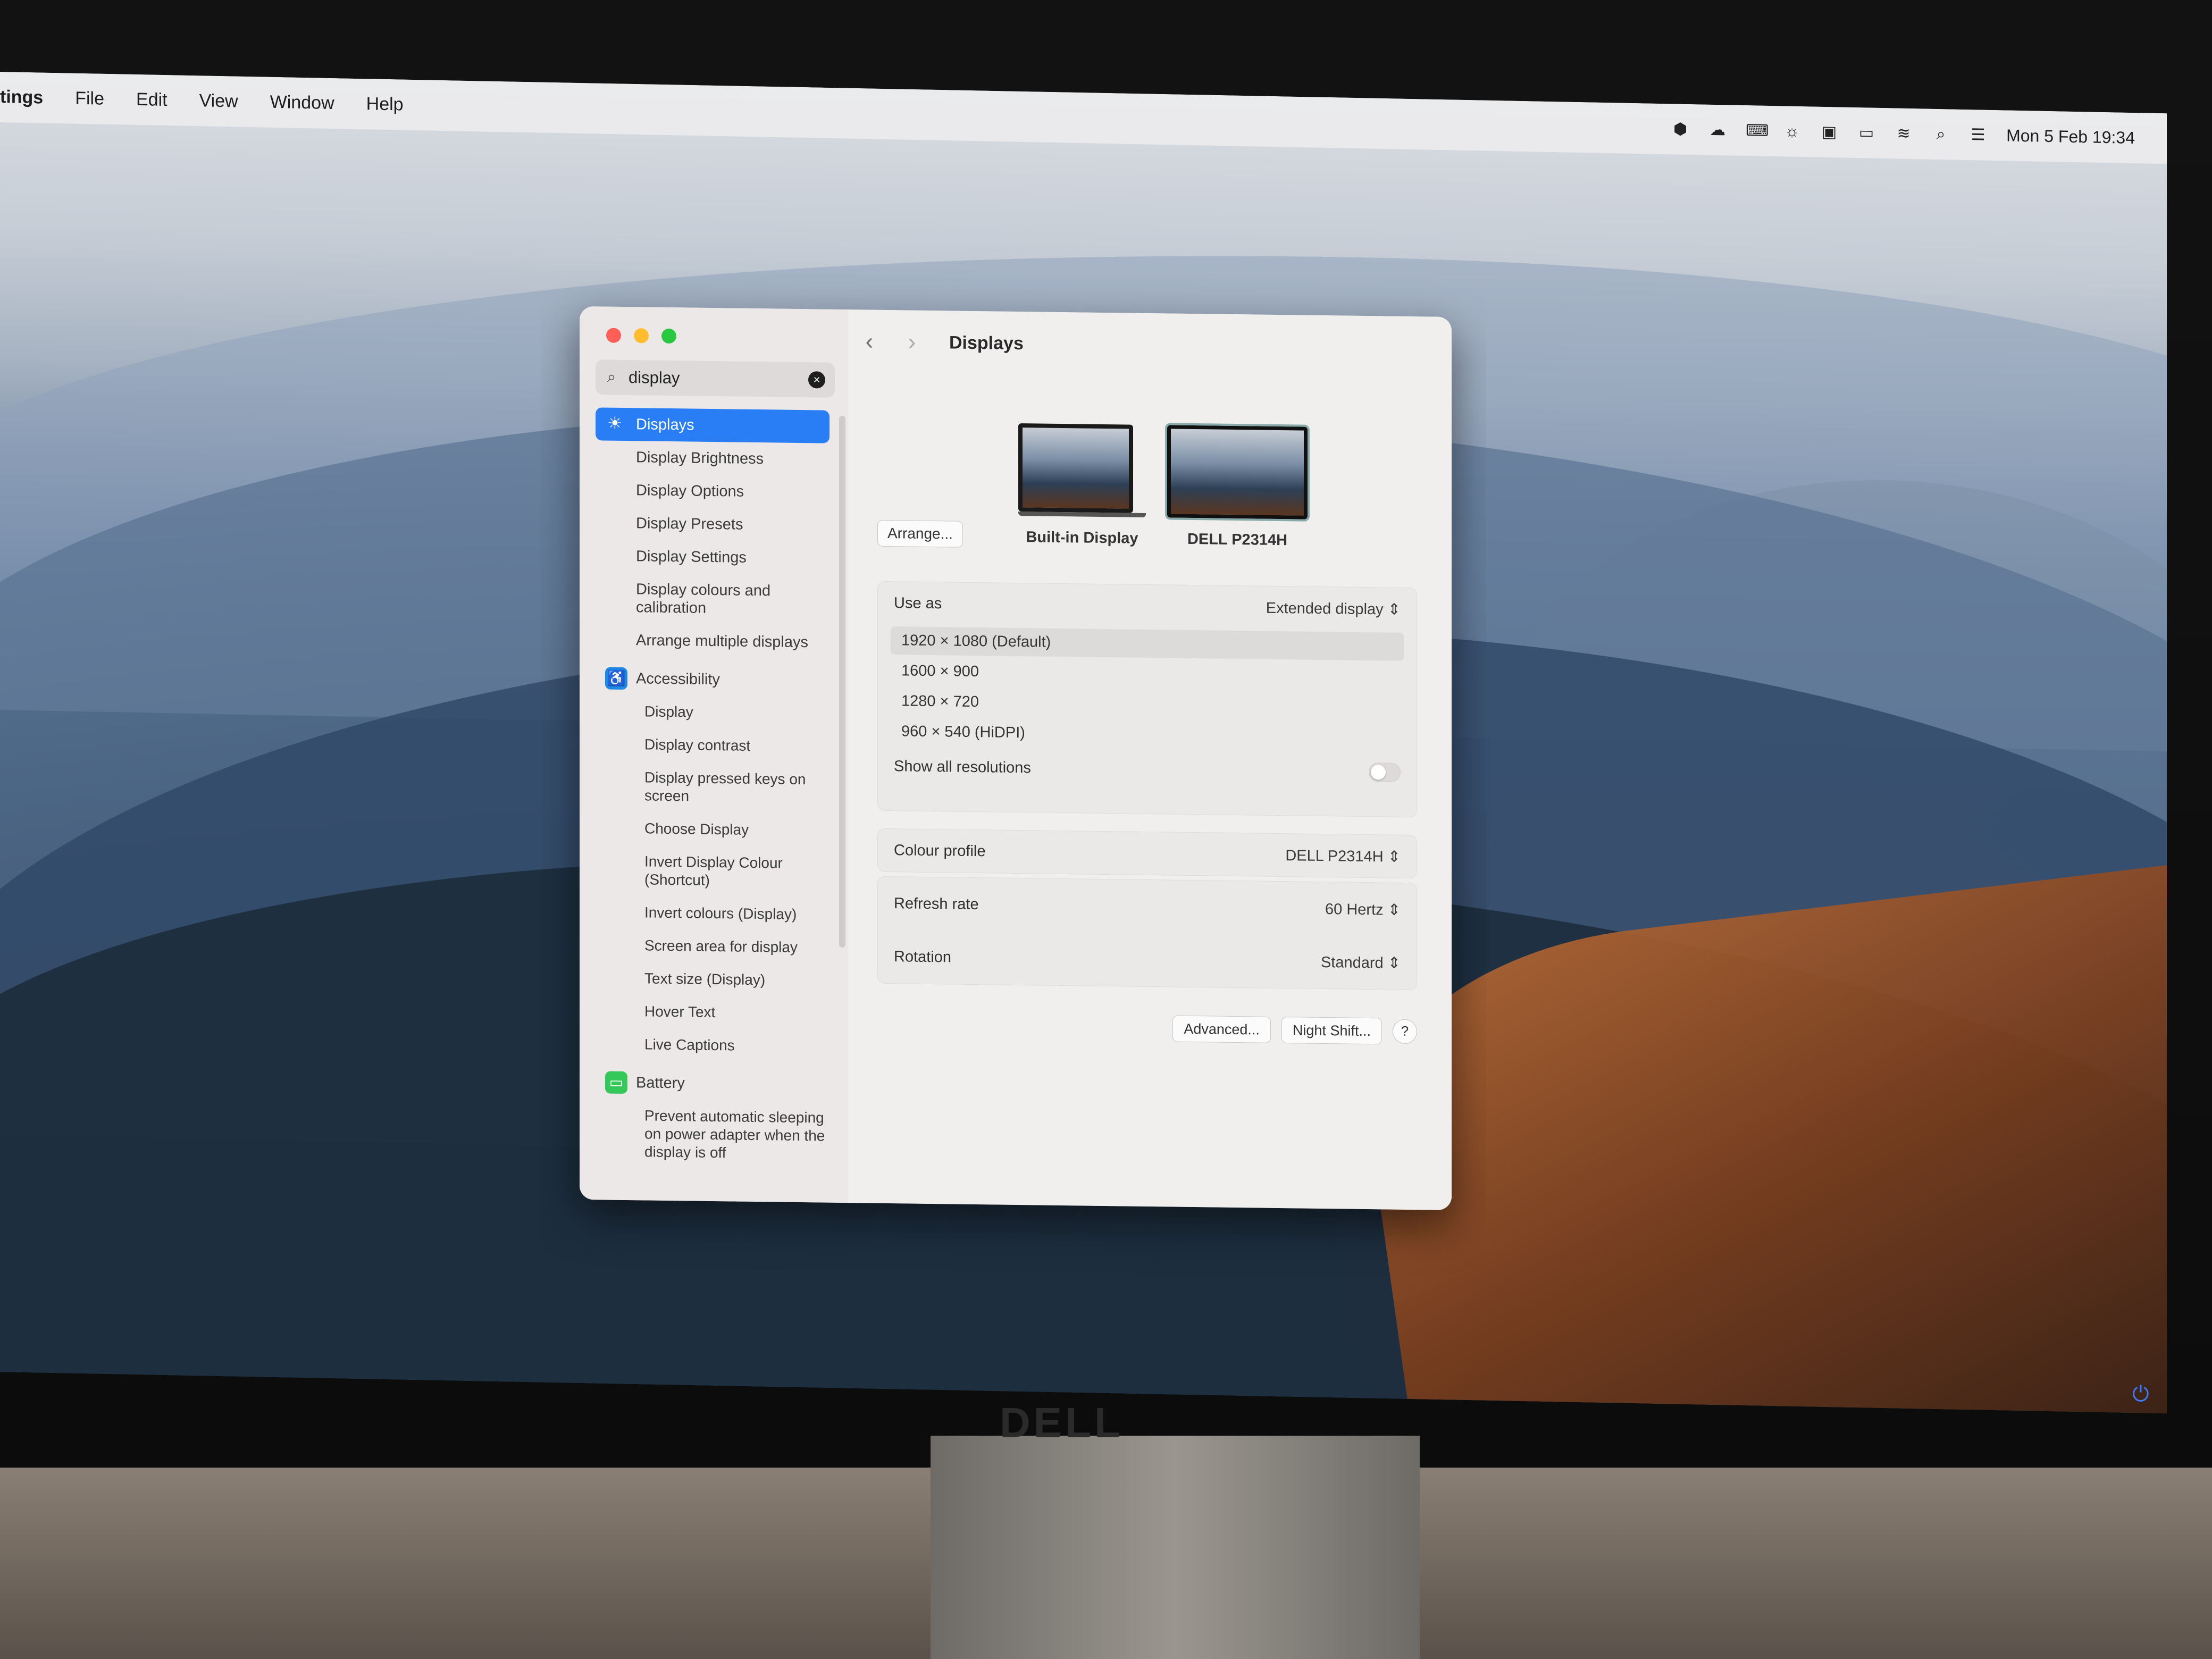  Describe the element at coordinates (1978, 135) in the screenshot. I see `control-center-icon: ☰` at that location.